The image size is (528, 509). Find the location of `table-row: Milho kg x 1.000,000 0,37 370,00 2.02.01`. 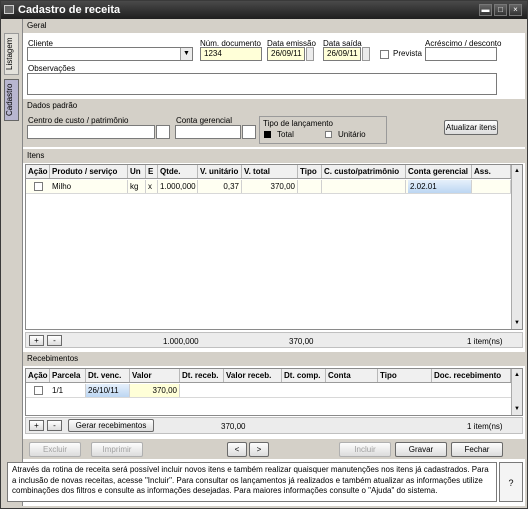

table-row: Milho kg x 1.000,000 0,37 370,00 2.02.01 is located at coordinates (268, 187).